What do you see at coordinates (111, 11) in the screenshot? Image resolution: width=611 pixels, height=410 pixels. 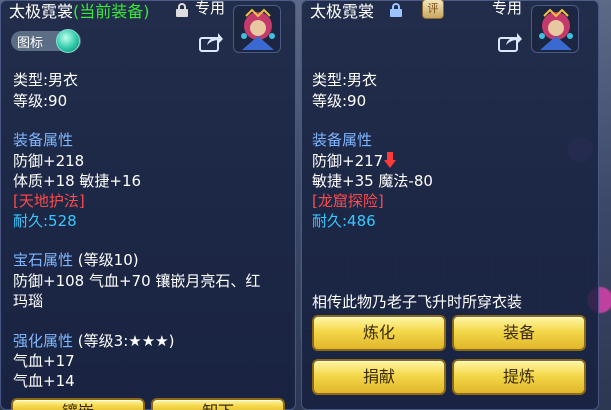 I see `equipped-tag: (当前装备)` at bounding box center [111, 11].